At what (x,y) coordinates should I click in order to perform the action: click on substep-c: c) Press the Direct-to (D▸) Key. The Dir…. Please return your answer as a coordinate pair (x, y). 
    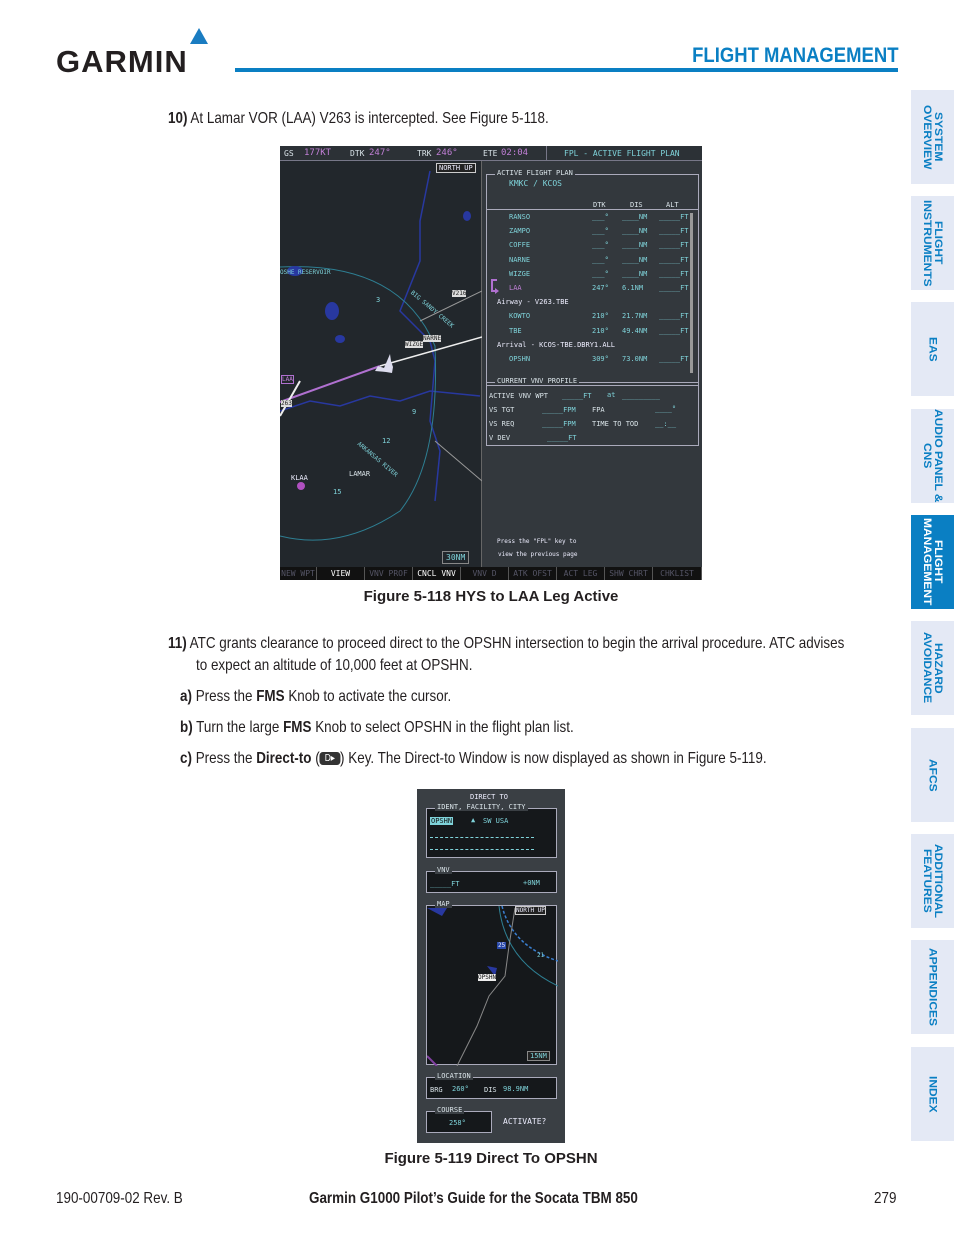
    Looking at the image, I should click on (473, 758).